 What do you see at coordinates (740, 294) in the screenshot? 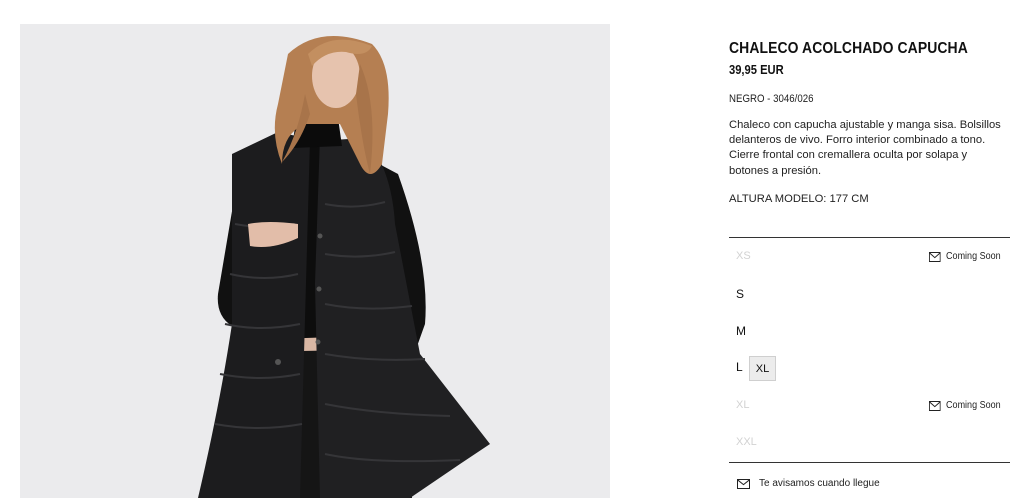
I see `size-label: S` at bounding box center [740, 294].